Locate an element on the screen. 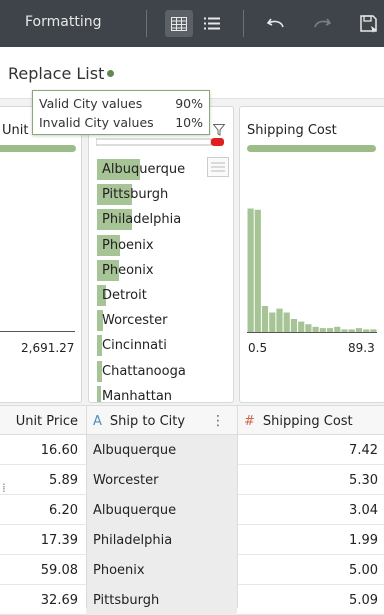 Image resolution: width=384 pixels, height=615 pixels. list-view-icon is located at coordinates (212, 23).